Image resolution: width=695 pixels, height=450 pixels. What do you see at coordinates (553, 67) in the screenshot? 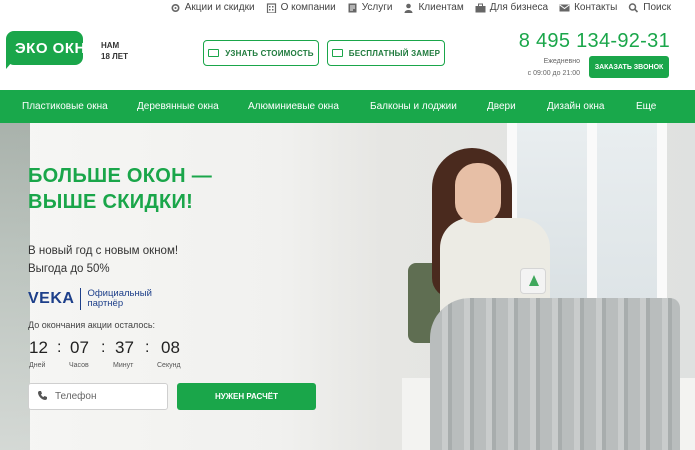
I see `working-hours: Ежедневно с 09:00 до 21:00` at bounding box center [553, 67].